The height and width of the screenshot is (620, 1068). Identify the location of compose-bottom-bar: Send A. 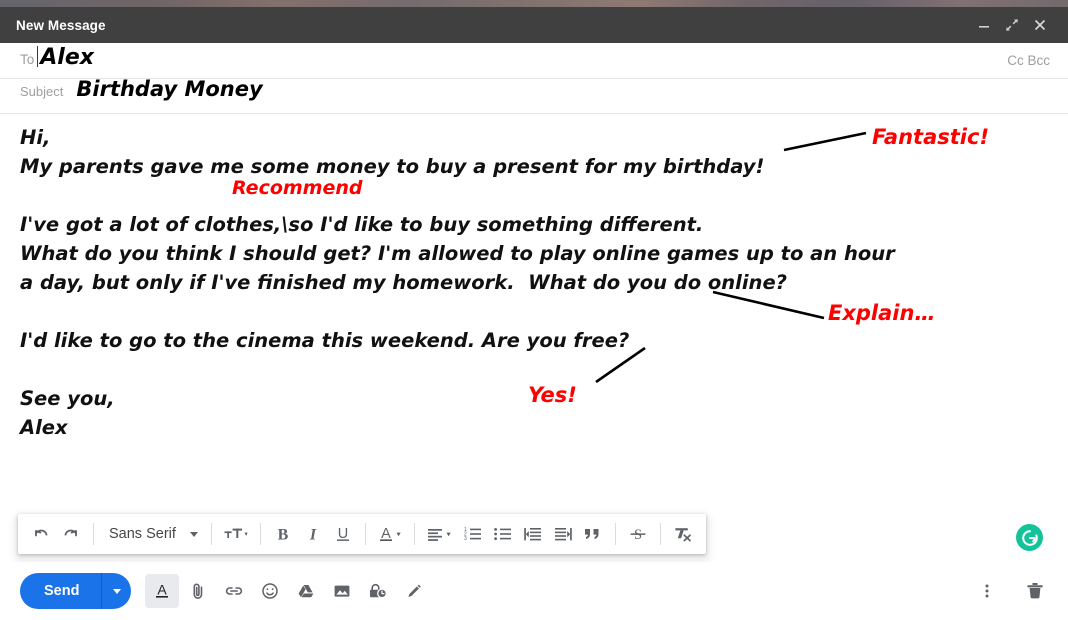
(534, 591).